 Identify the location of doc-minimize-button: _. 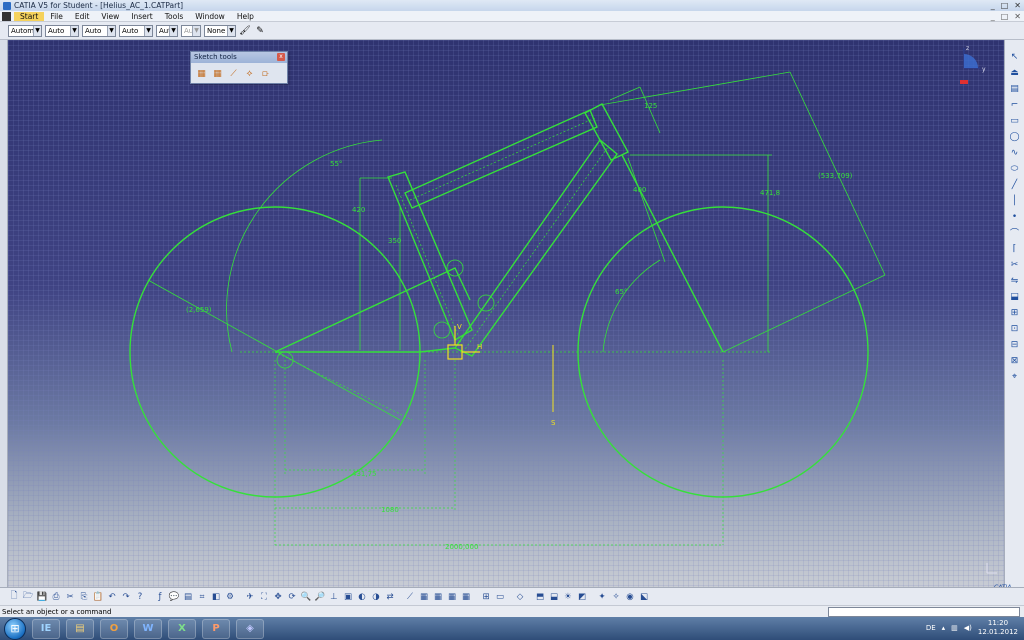
(993, 16).